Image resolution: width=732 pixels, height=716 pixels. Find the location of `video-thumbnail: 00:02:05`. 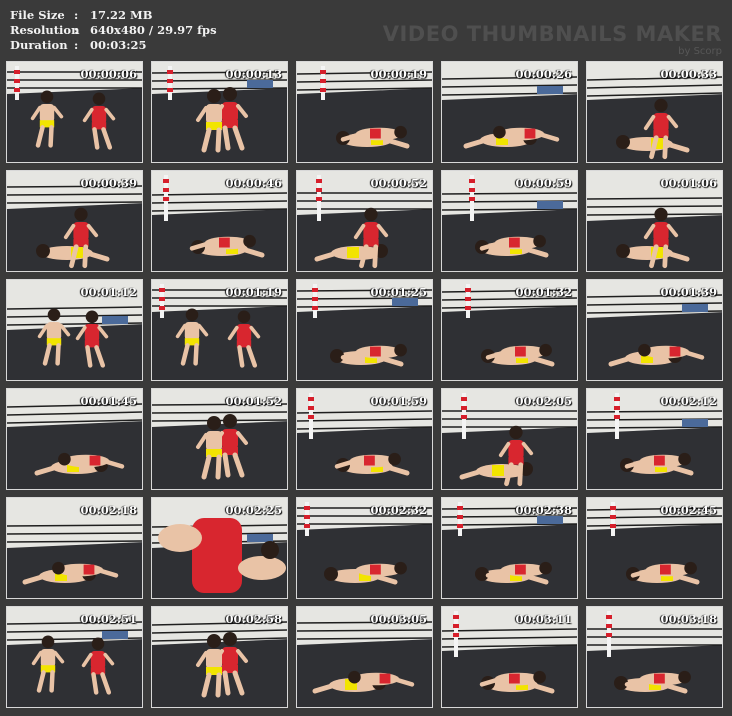

video-thumbnail: 00:02:05 is located at coordinates (509, 439).